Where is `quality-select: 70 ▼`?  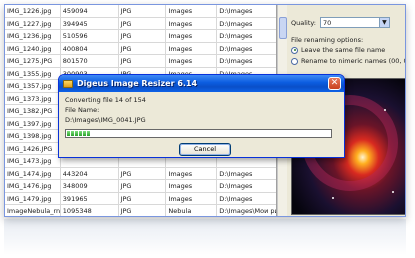
quality-select: 70 ▼ is located at coordinates (354, 22).